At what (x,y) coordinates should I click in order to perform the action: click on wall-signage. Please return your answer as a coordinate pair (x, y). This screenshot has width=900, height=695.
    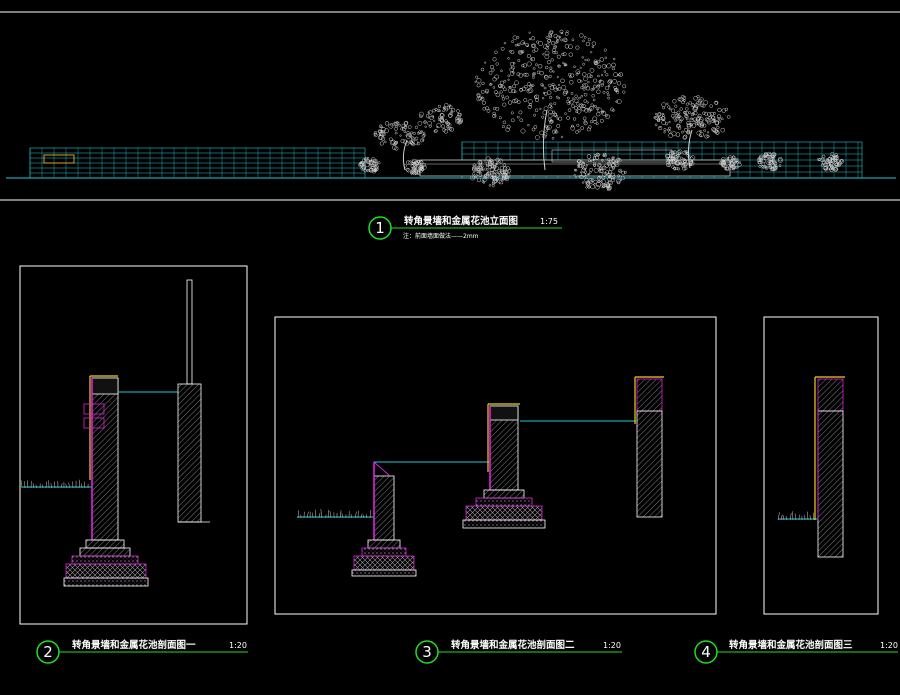
    Looking at the image, I should click on (59, 159).